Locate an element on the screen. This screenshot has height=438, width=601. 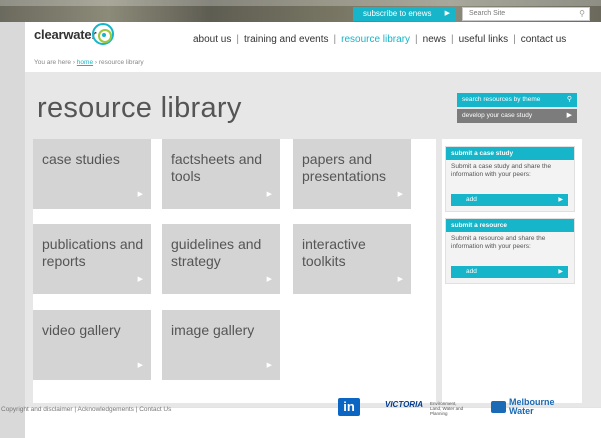
develop-case-study-label: develop your case study is located at coordinates (497, 115).